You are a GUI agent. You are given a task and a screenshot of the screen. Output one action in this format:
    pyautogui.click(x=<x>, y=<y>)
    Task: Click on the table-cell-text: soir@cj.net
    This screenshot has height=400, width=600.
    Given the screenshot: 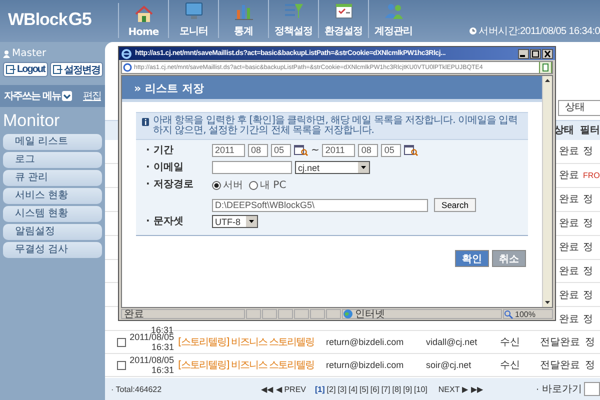 What is the action you would take?
    pyautogui.click(x=449, y=365)
    